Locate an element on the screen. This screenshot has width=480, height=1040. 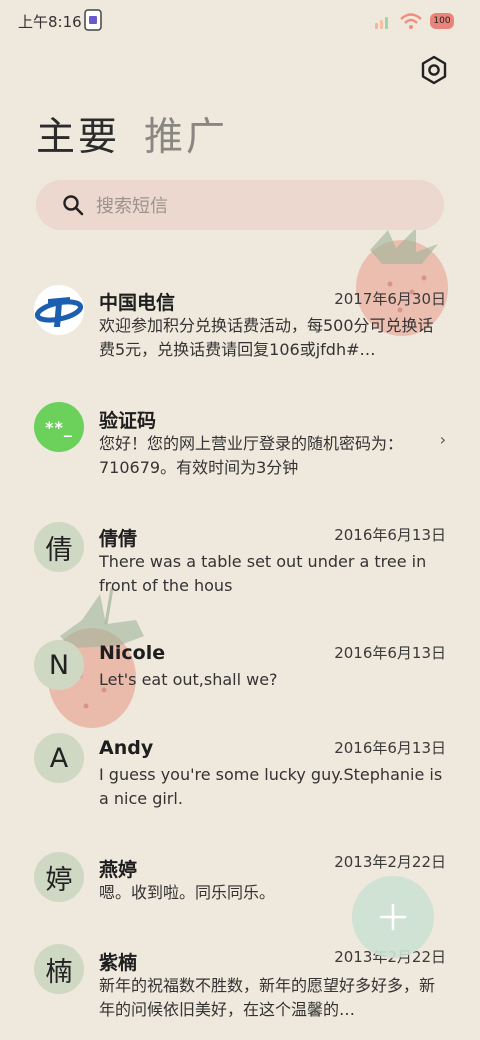
conversation-name: 中国电信 is located at coordinates (137, 303).